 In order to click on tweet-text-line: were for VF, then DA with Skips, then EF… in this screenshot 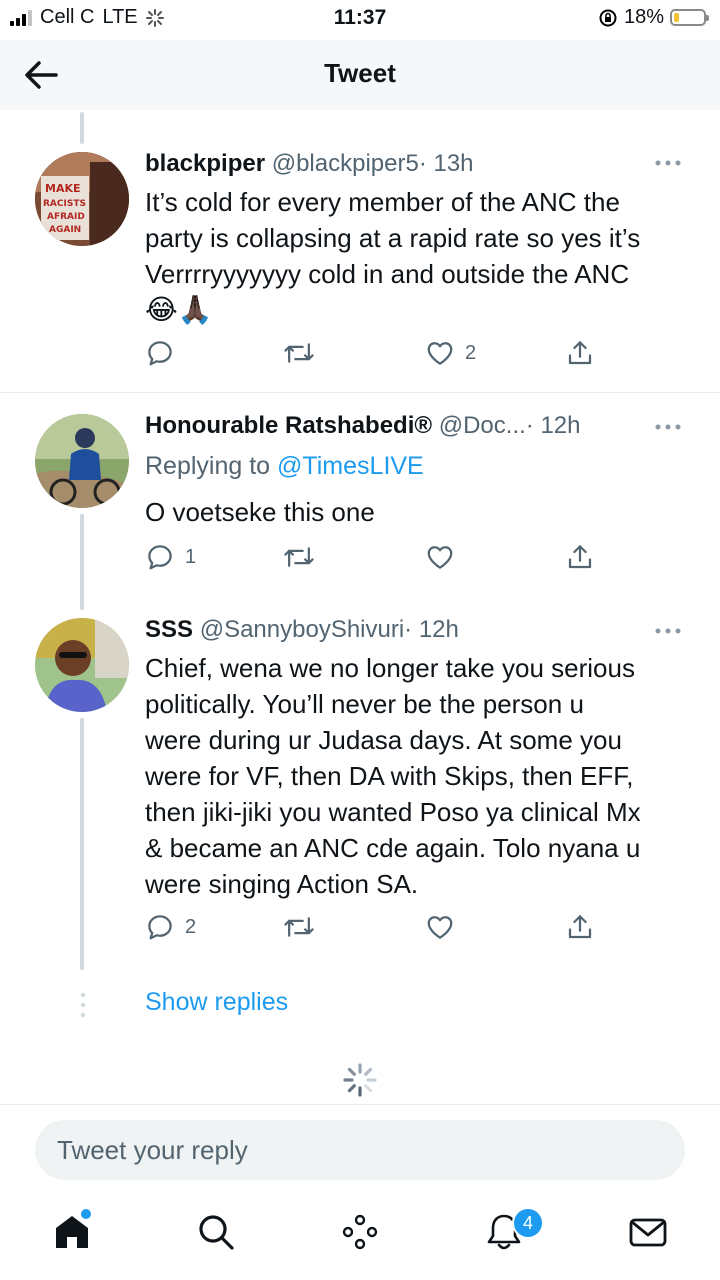, I will do `click(389, 776)`.